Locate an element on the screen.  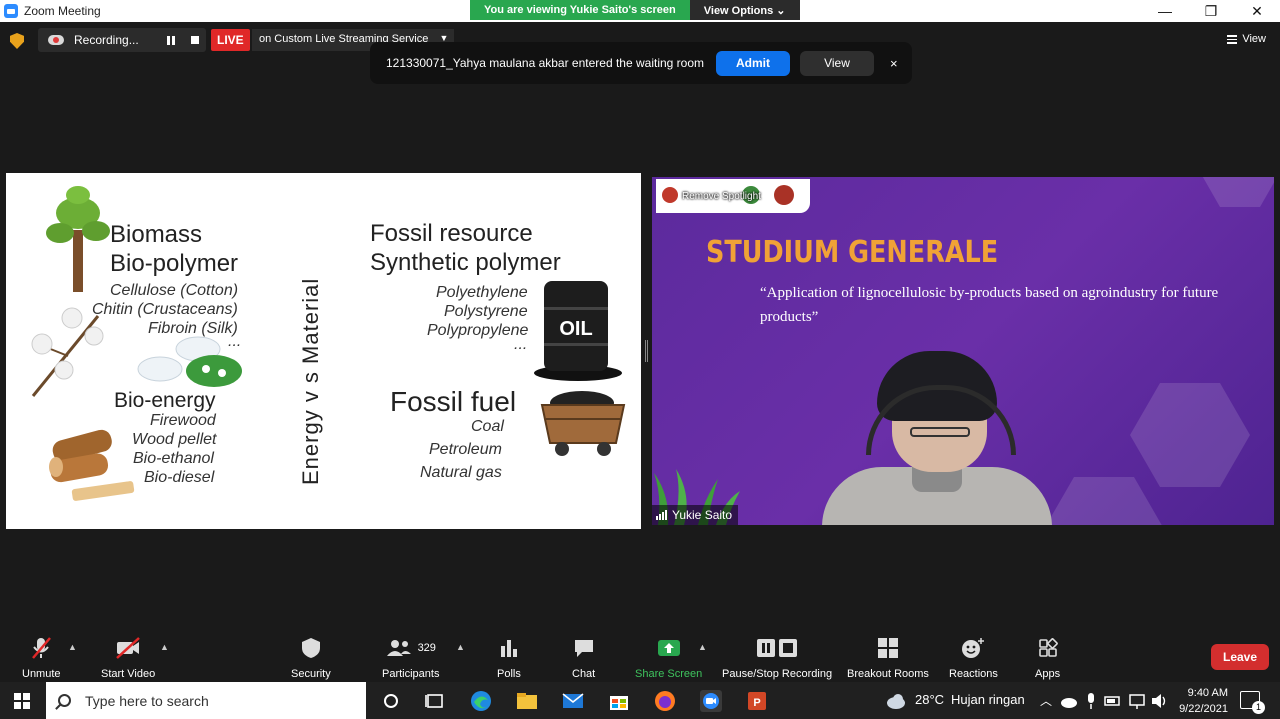
department-logo-icon is located at coordinates (784, 195).